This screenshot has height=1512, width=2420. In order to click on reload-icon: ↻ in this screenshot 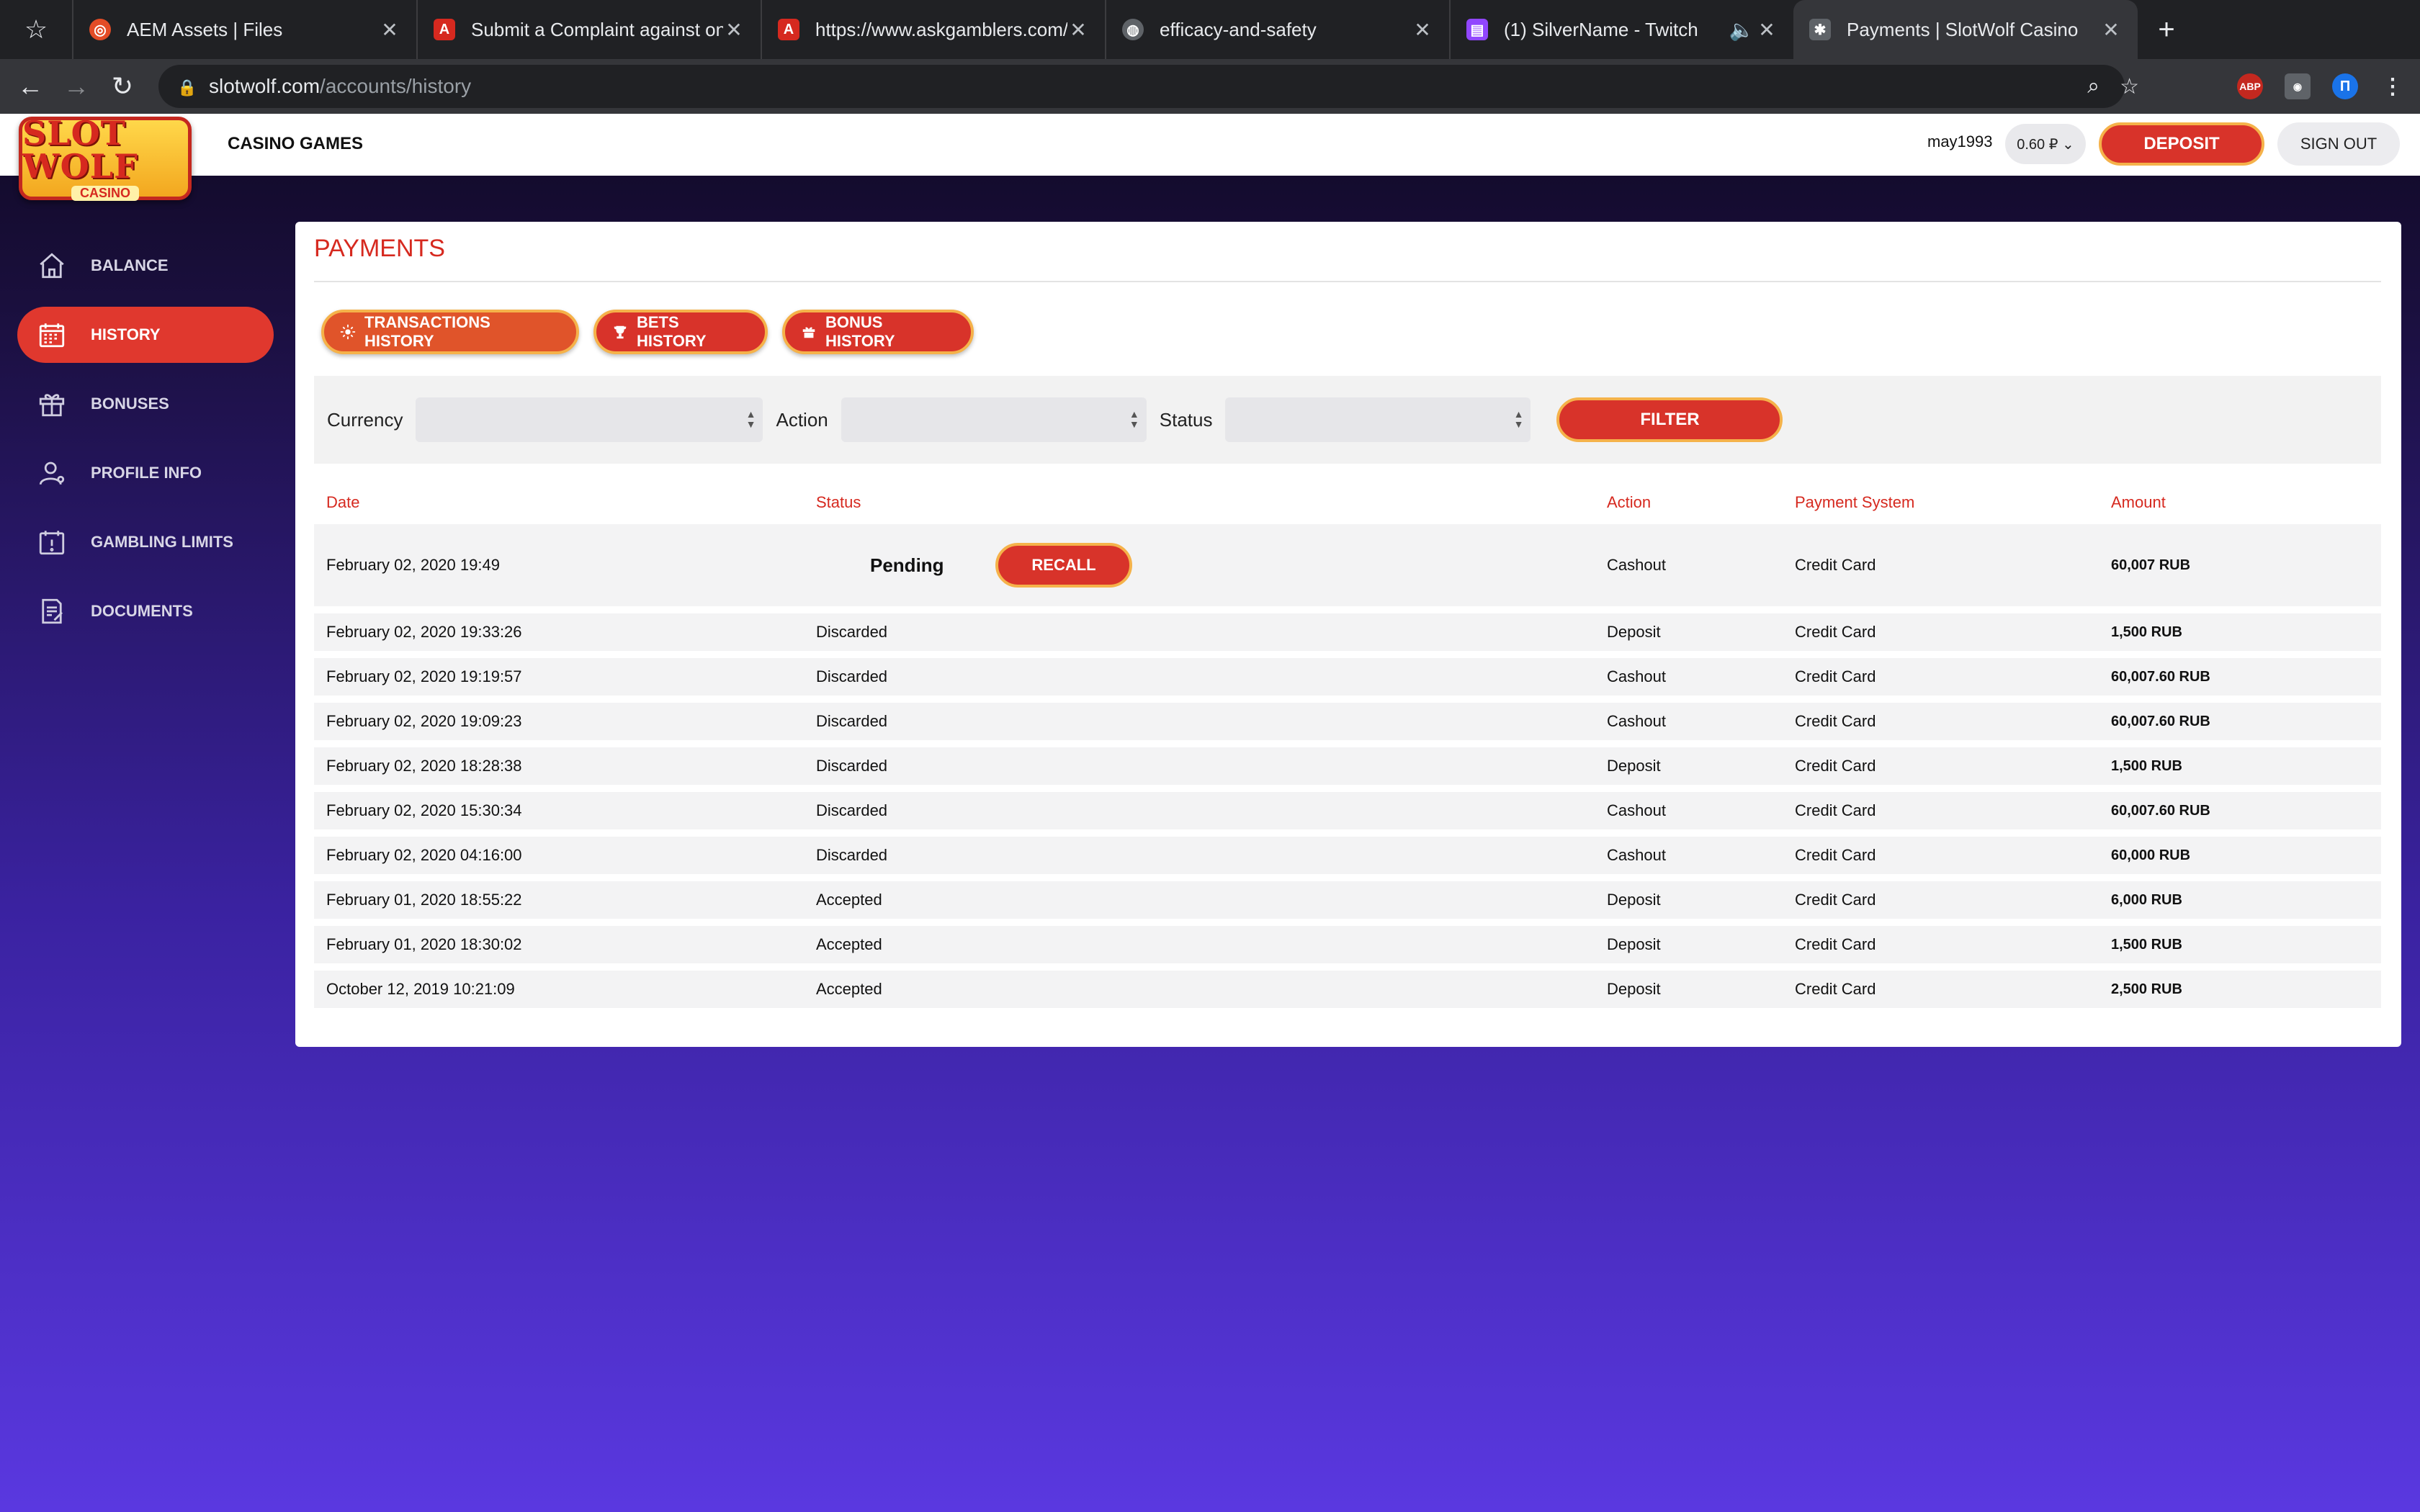, I will do `click(122, 86)`.